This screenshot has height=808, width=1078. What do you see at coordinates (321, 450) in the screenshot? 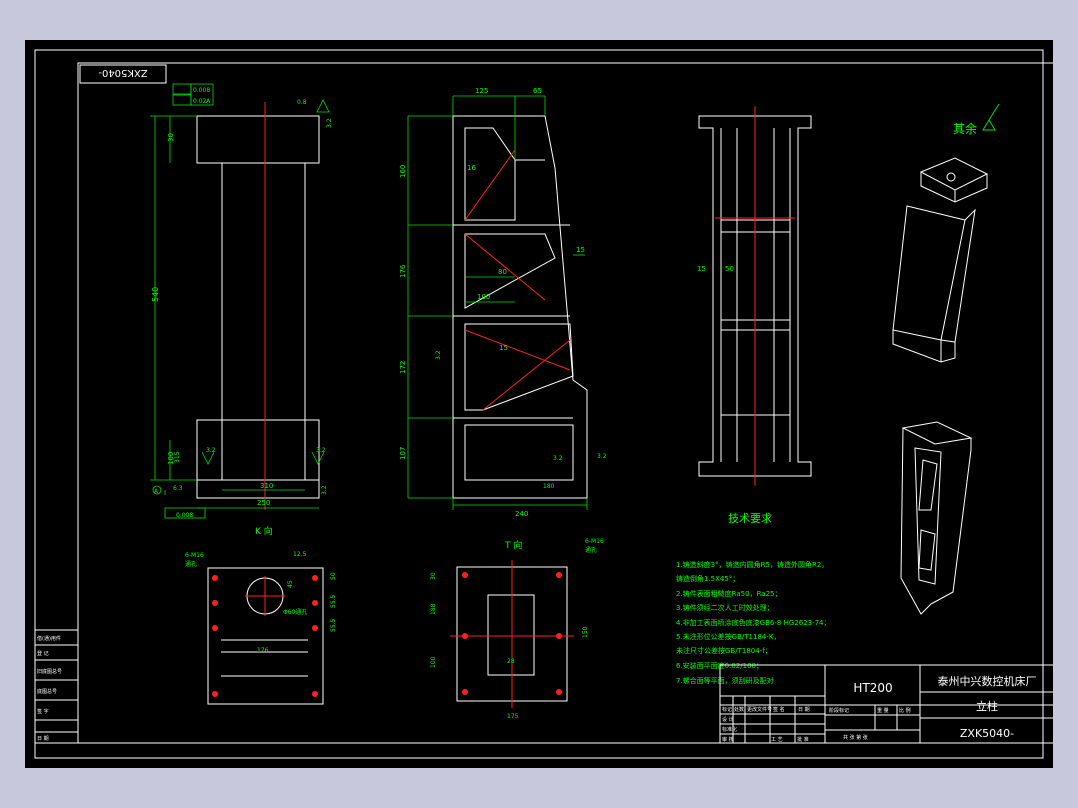
I see `ra-right: 3.2` at bounding box center [321, 450].